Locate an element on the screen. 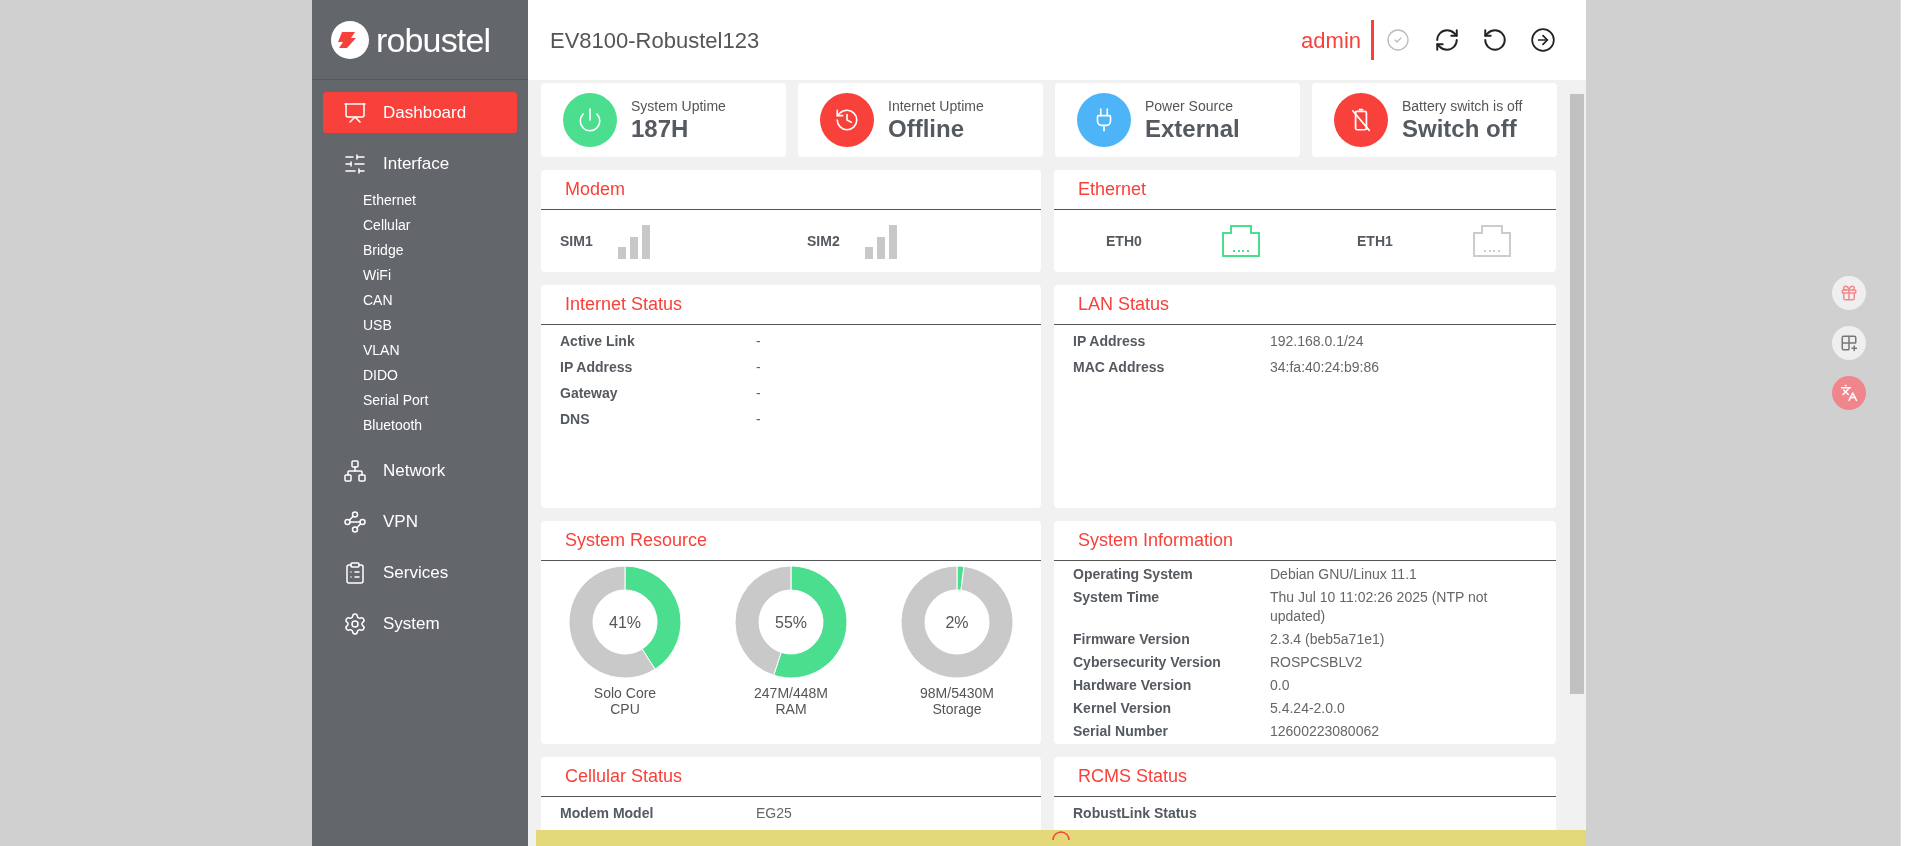 The height and width of the screenshot is (846, 1916). nav-item: Services is located at coordinates (420, 572).